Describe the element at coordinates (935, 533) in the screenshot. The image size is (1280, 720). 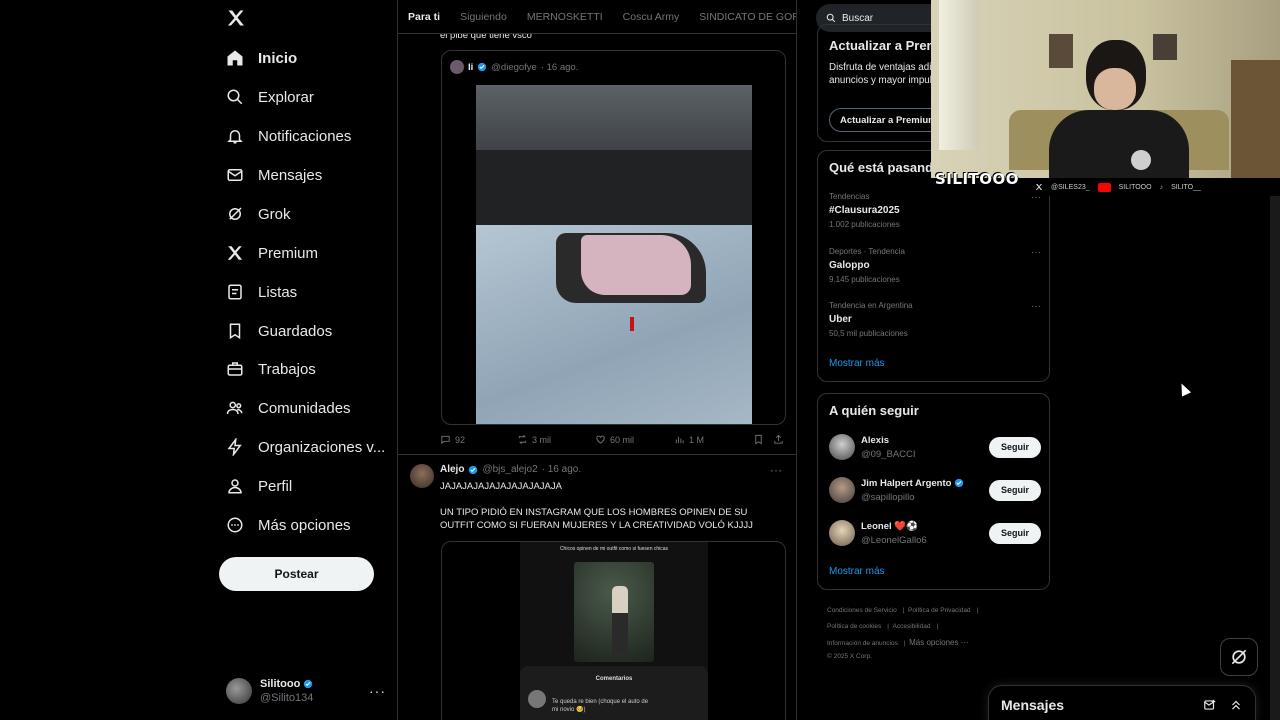
I see `follow-suggestion: Leonel ❤️⚽ @LeonelGallo6 Seguir` at that location.